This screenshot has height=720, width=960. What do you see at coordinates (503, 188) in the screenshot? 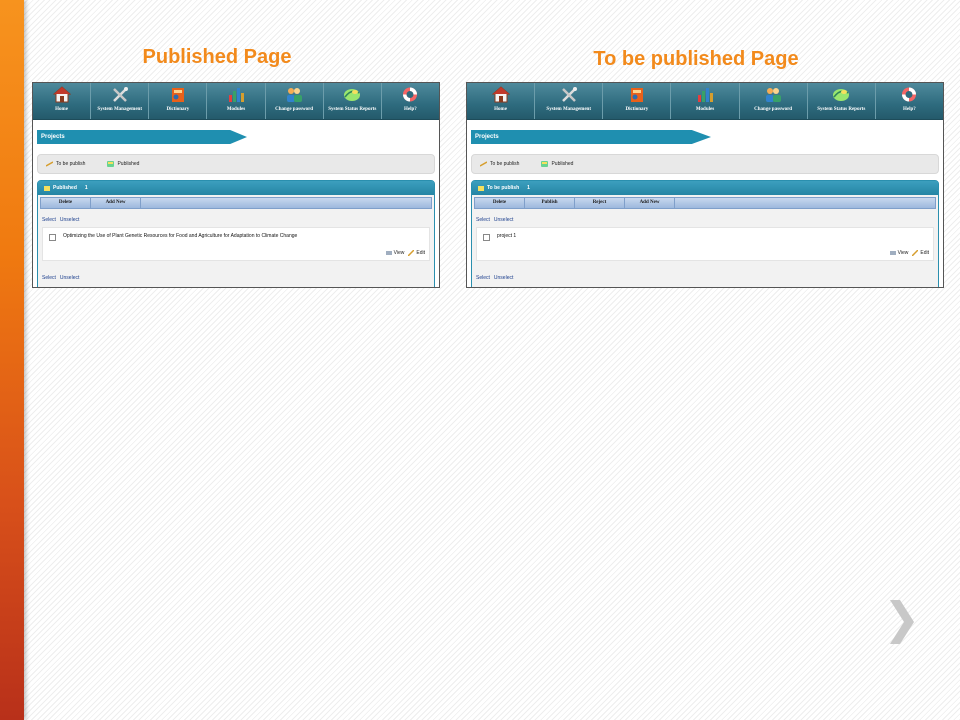
I see `list-title: To be publish` at bounding box center [503, 188].